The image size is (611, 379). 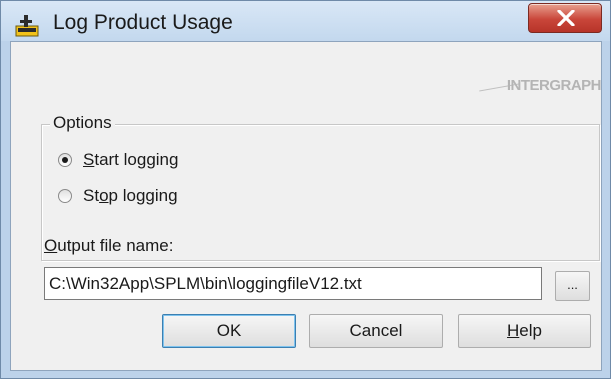 What do you see at coordinates (82, 123) in the screenshot?
I see `options-group-label: Options` at bounding box center [82, 123].